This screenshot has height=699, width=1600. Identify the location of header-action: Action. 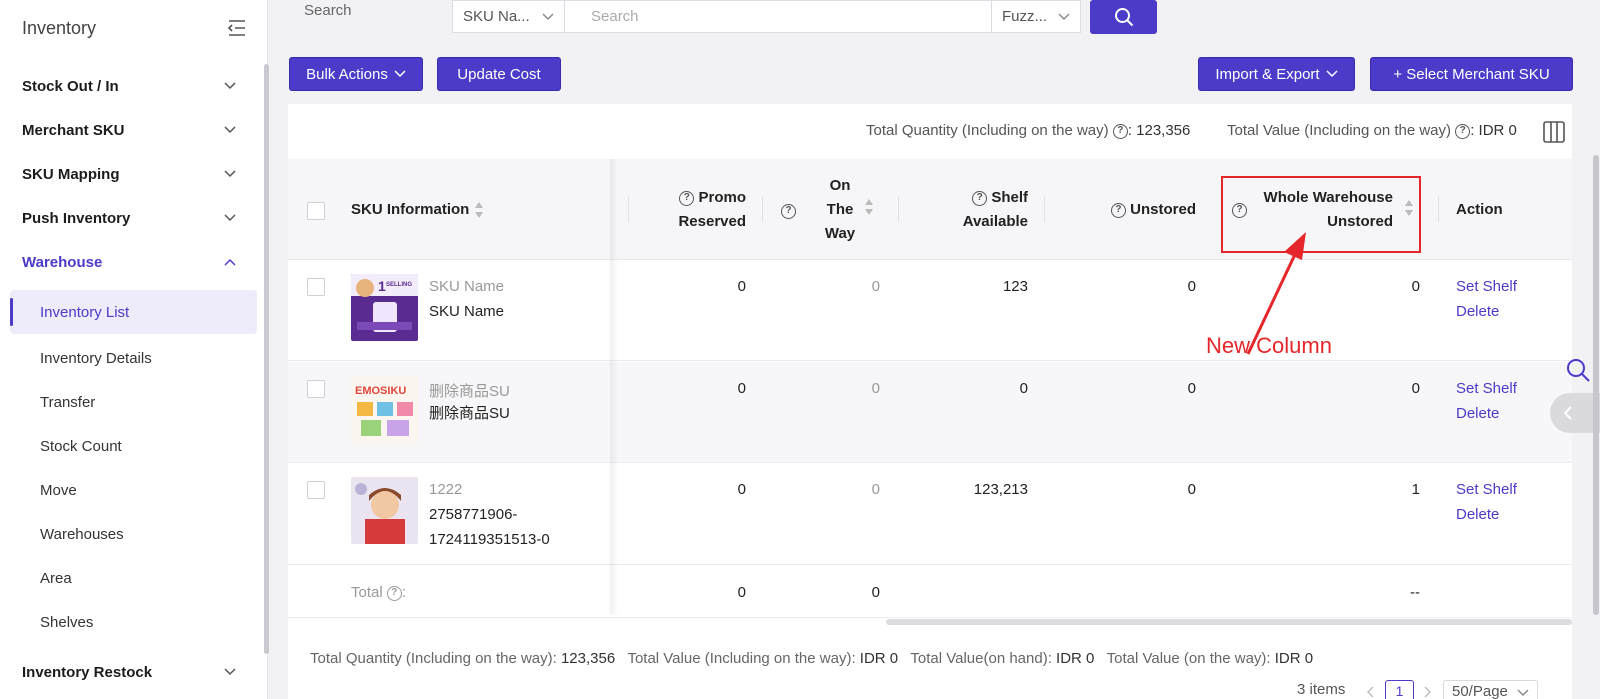
(1479, 209).